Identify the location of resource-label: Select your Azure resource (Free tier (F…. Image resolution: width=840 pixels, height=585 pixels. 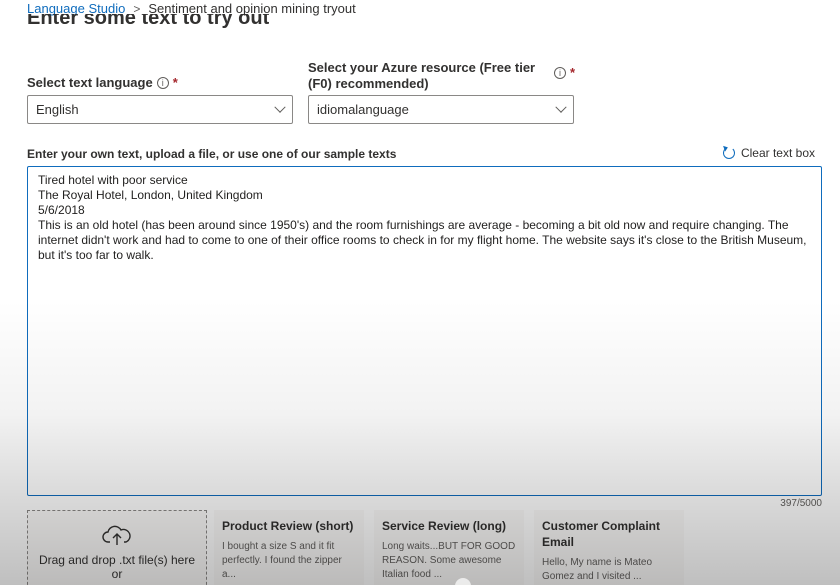
(428, 76).